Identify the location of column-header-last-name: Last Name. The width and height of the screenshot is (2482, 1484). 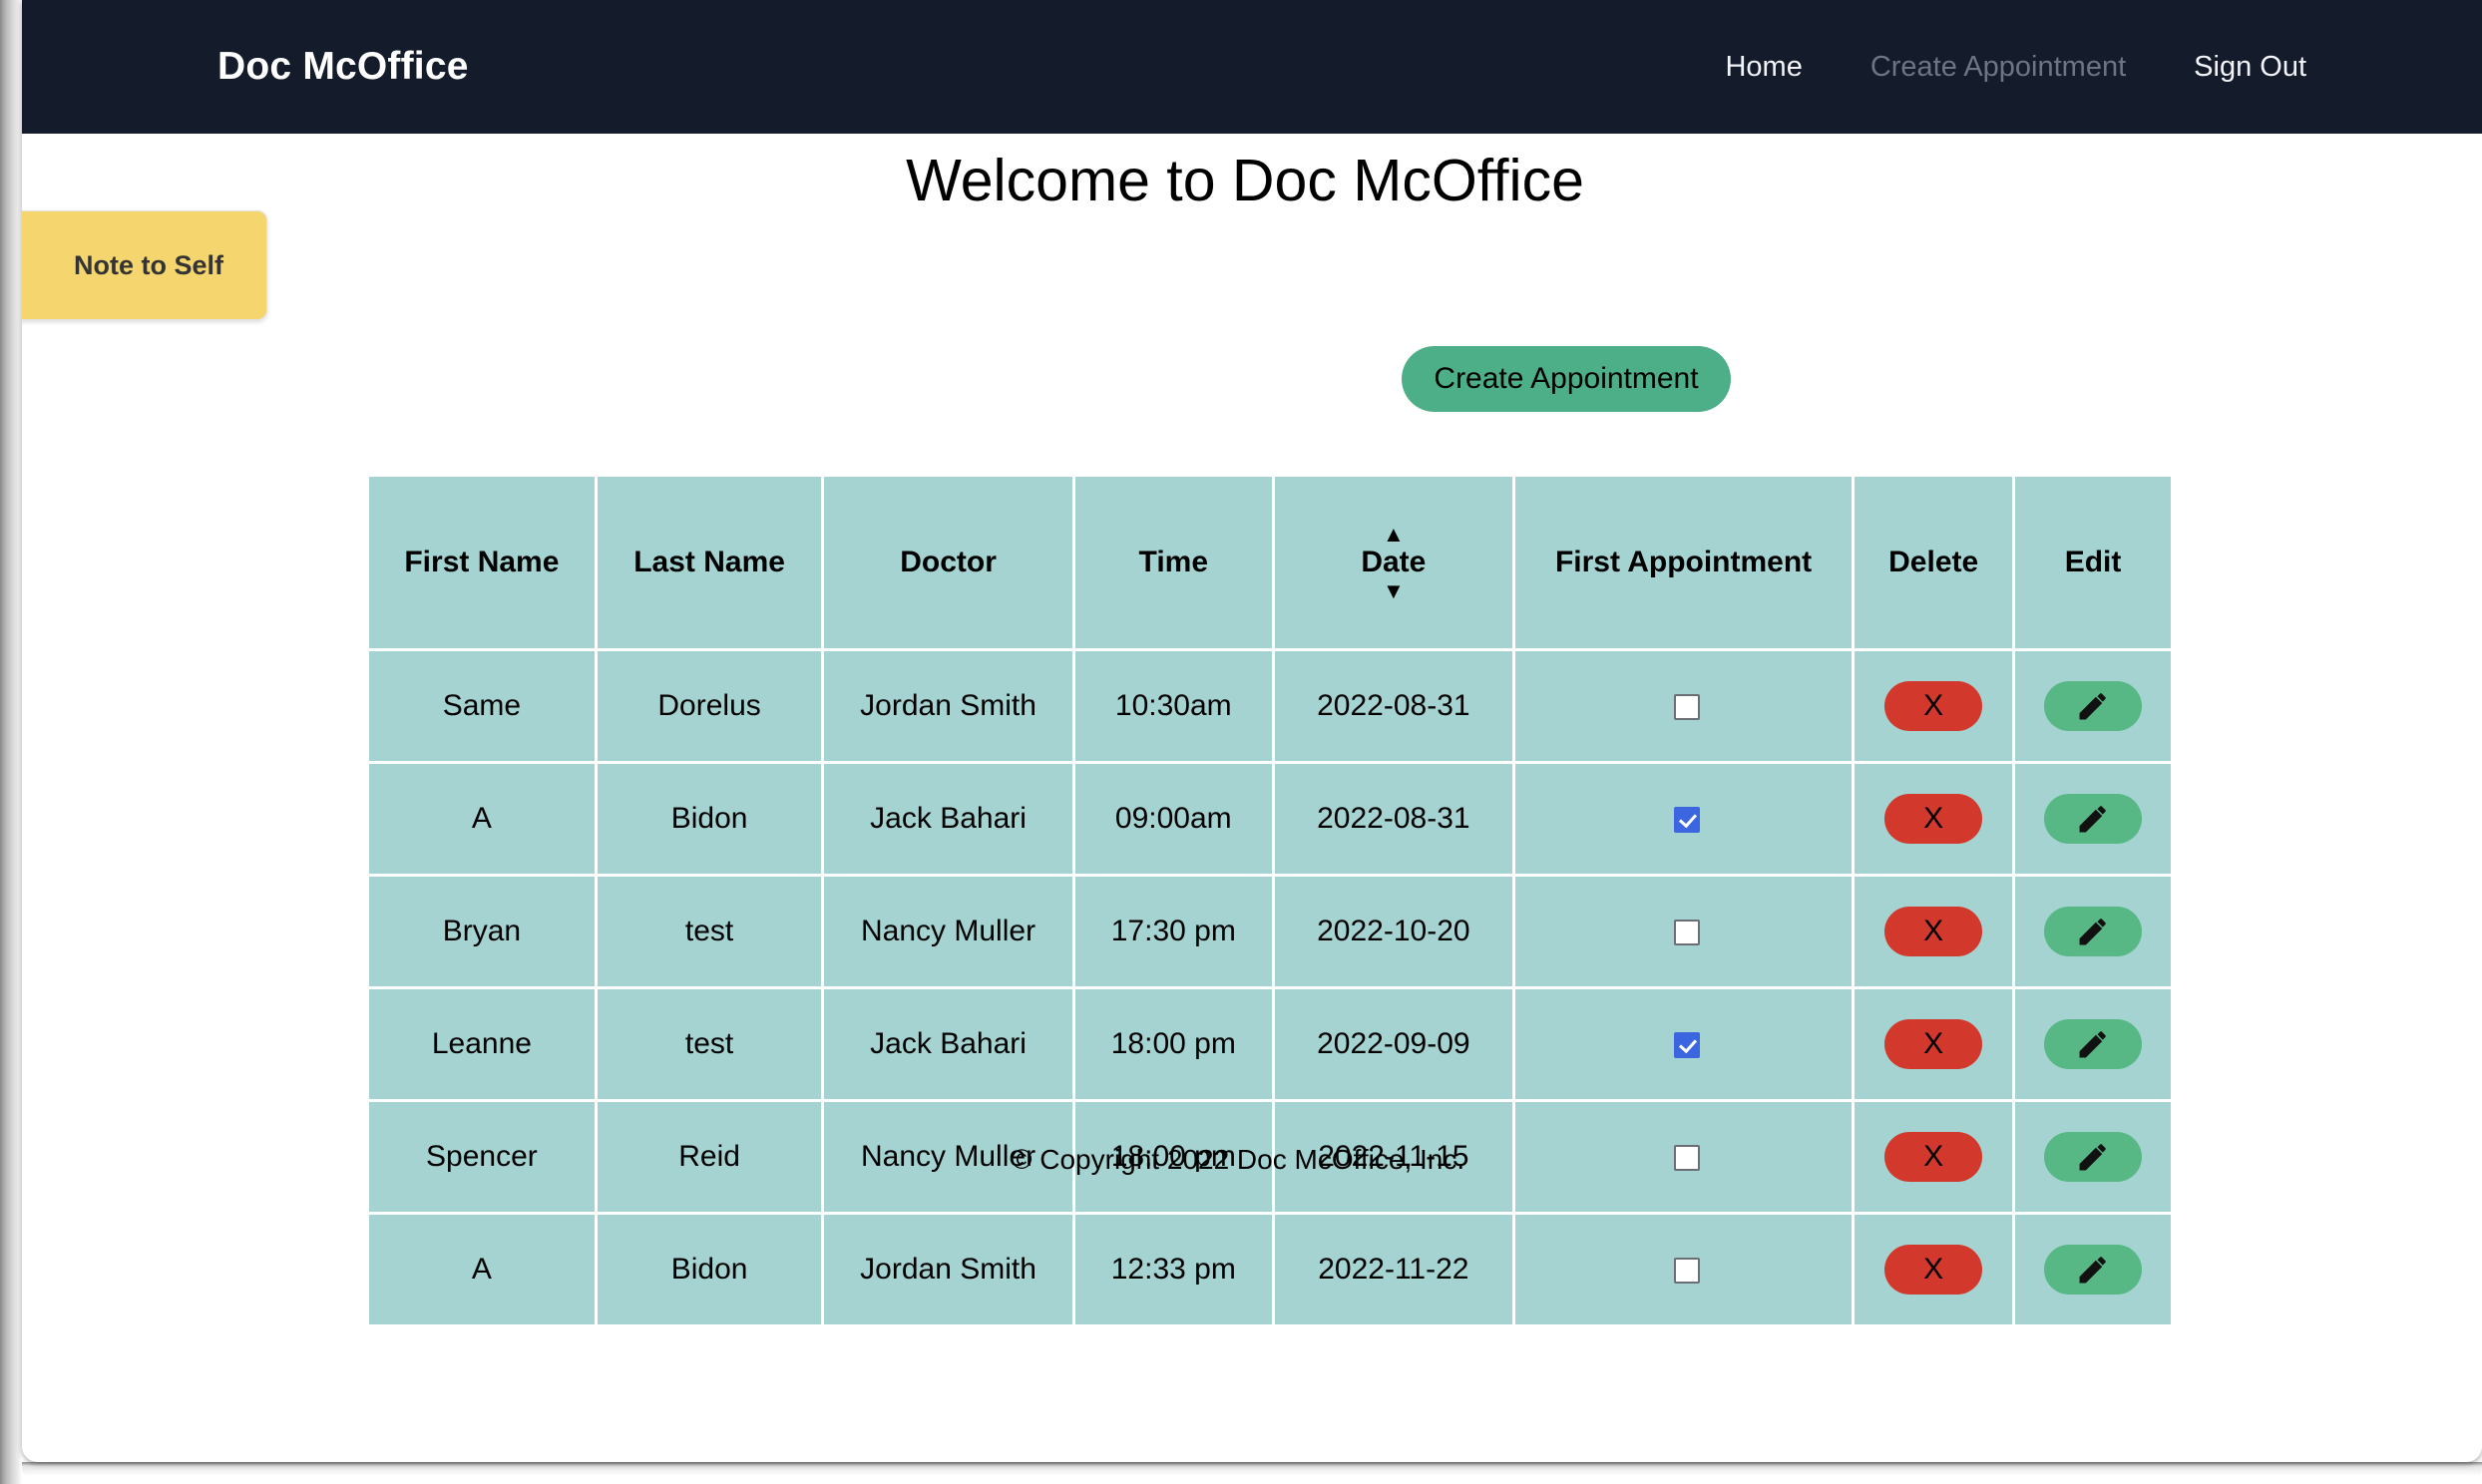
(709, 562).